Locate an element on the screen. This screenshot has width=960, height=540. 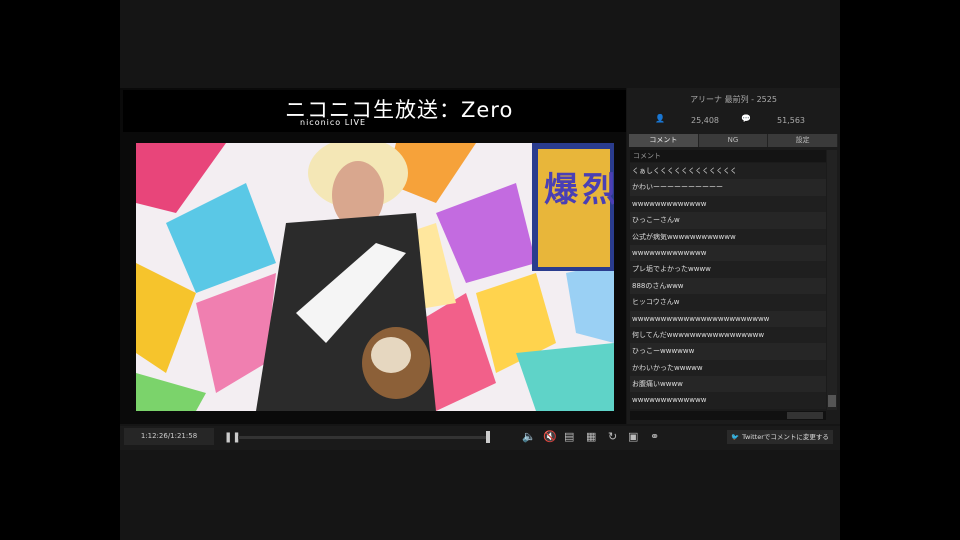
seek-bar is located at coordinates (362, 437).